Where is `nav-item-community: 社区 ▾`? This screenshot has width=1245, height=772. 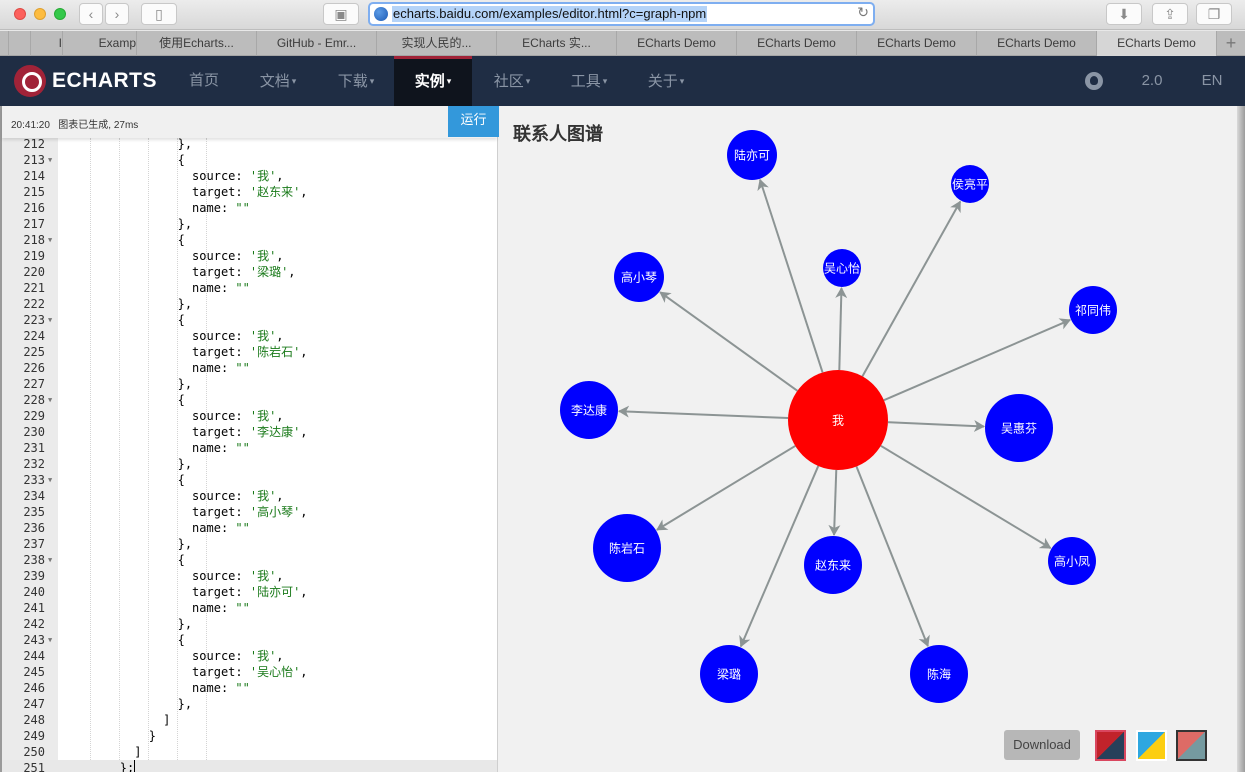 nav-item-community: 社区 ▾ is located at coordinates (512, 81).